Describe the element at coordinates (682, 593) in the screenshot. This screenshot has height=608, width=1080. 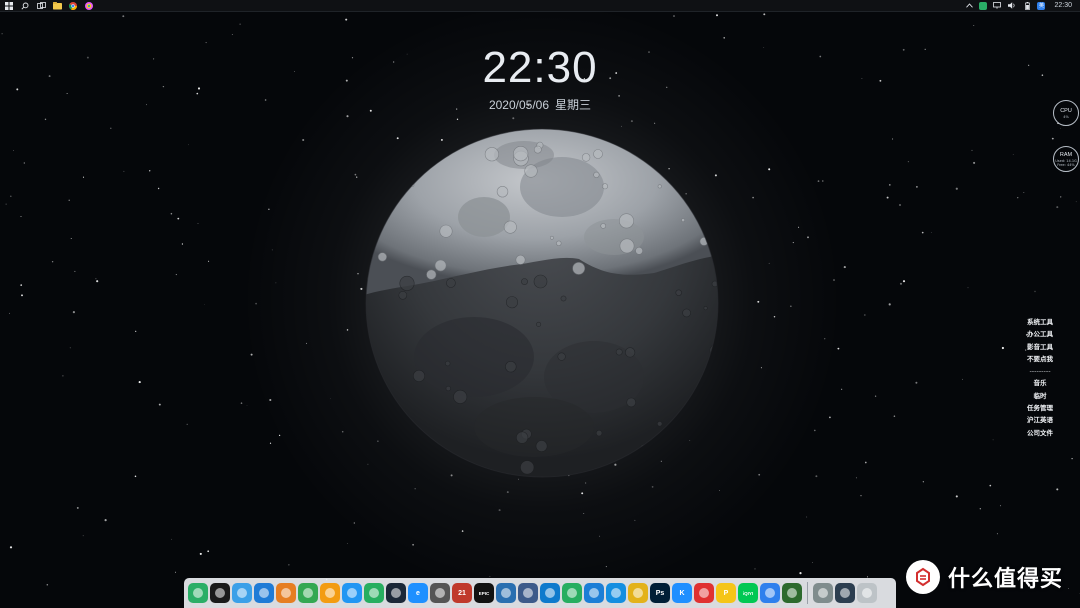
I see `kugou-icon: K` at that location.